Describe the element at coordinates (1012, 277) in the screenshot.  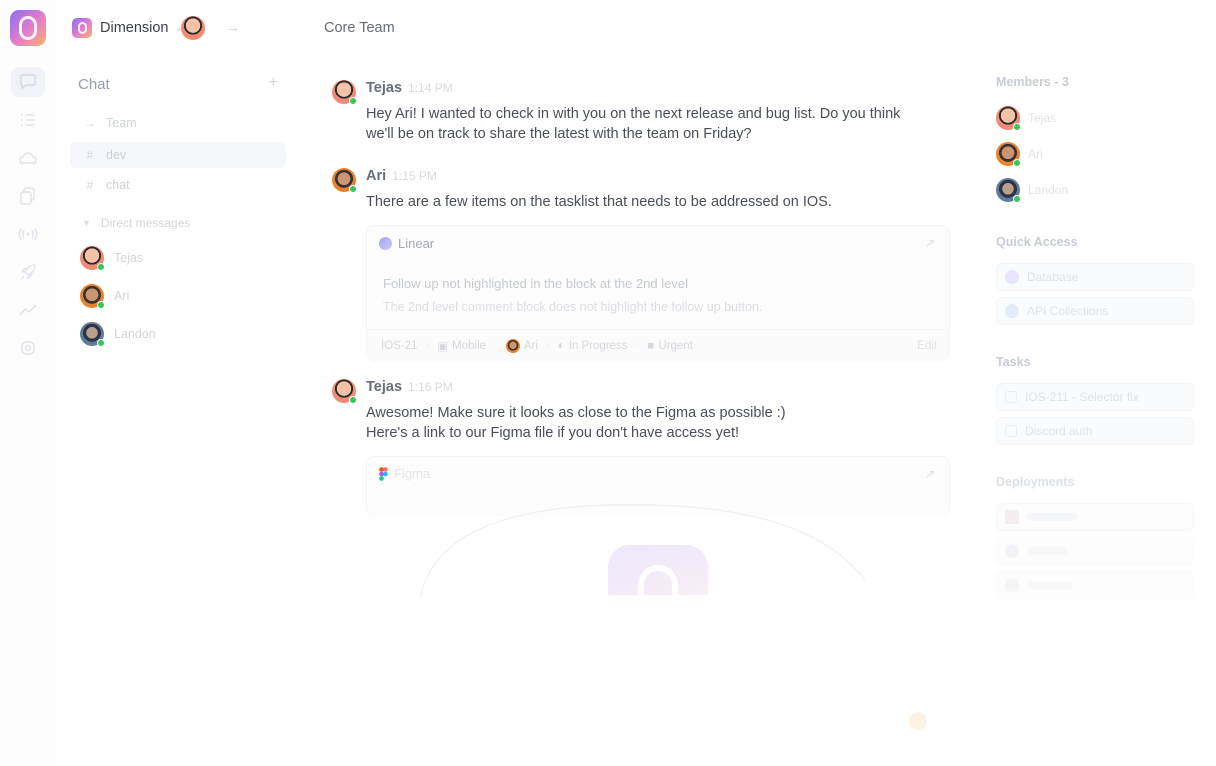
I see `database-icon` at that location.